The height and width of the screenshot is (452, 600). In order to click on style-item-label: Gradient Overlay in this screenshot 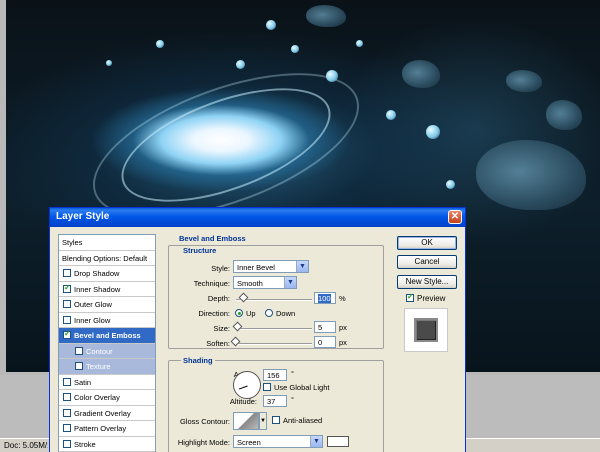, I will do `click(102, 413)`.